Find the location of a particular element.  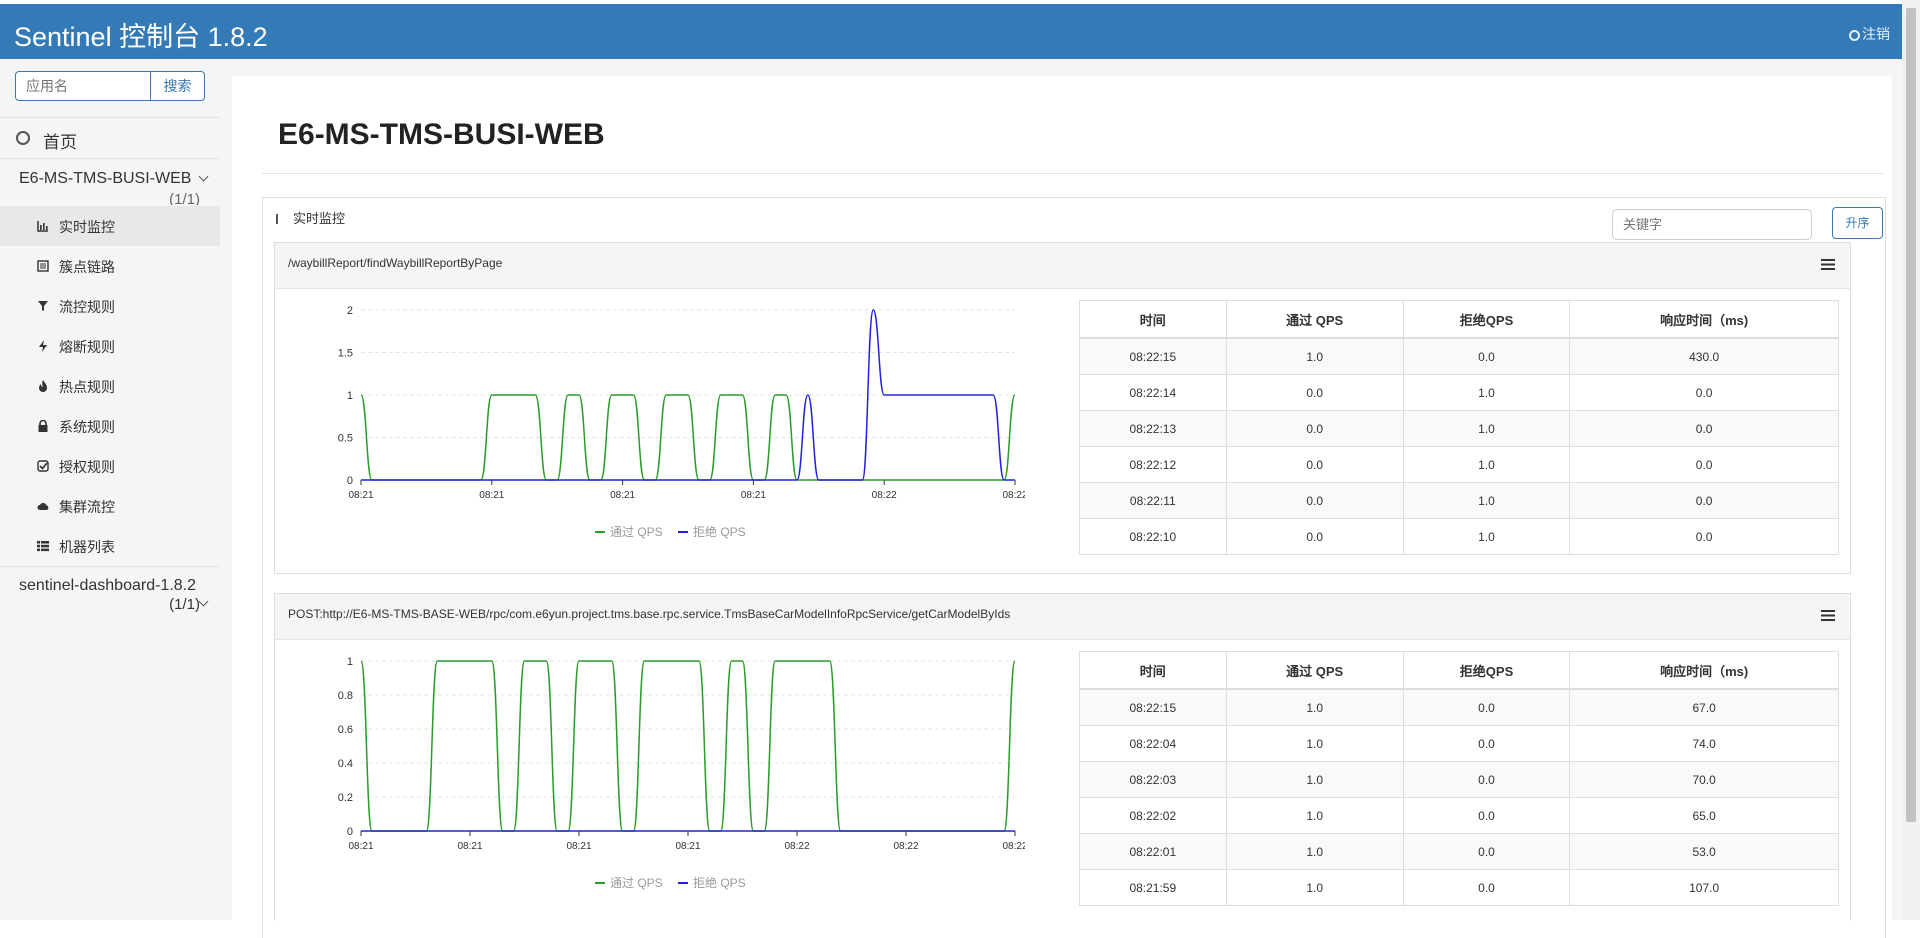

sidebar-item-flow-rules: 流控规则 is located at coordinates (110, 306).